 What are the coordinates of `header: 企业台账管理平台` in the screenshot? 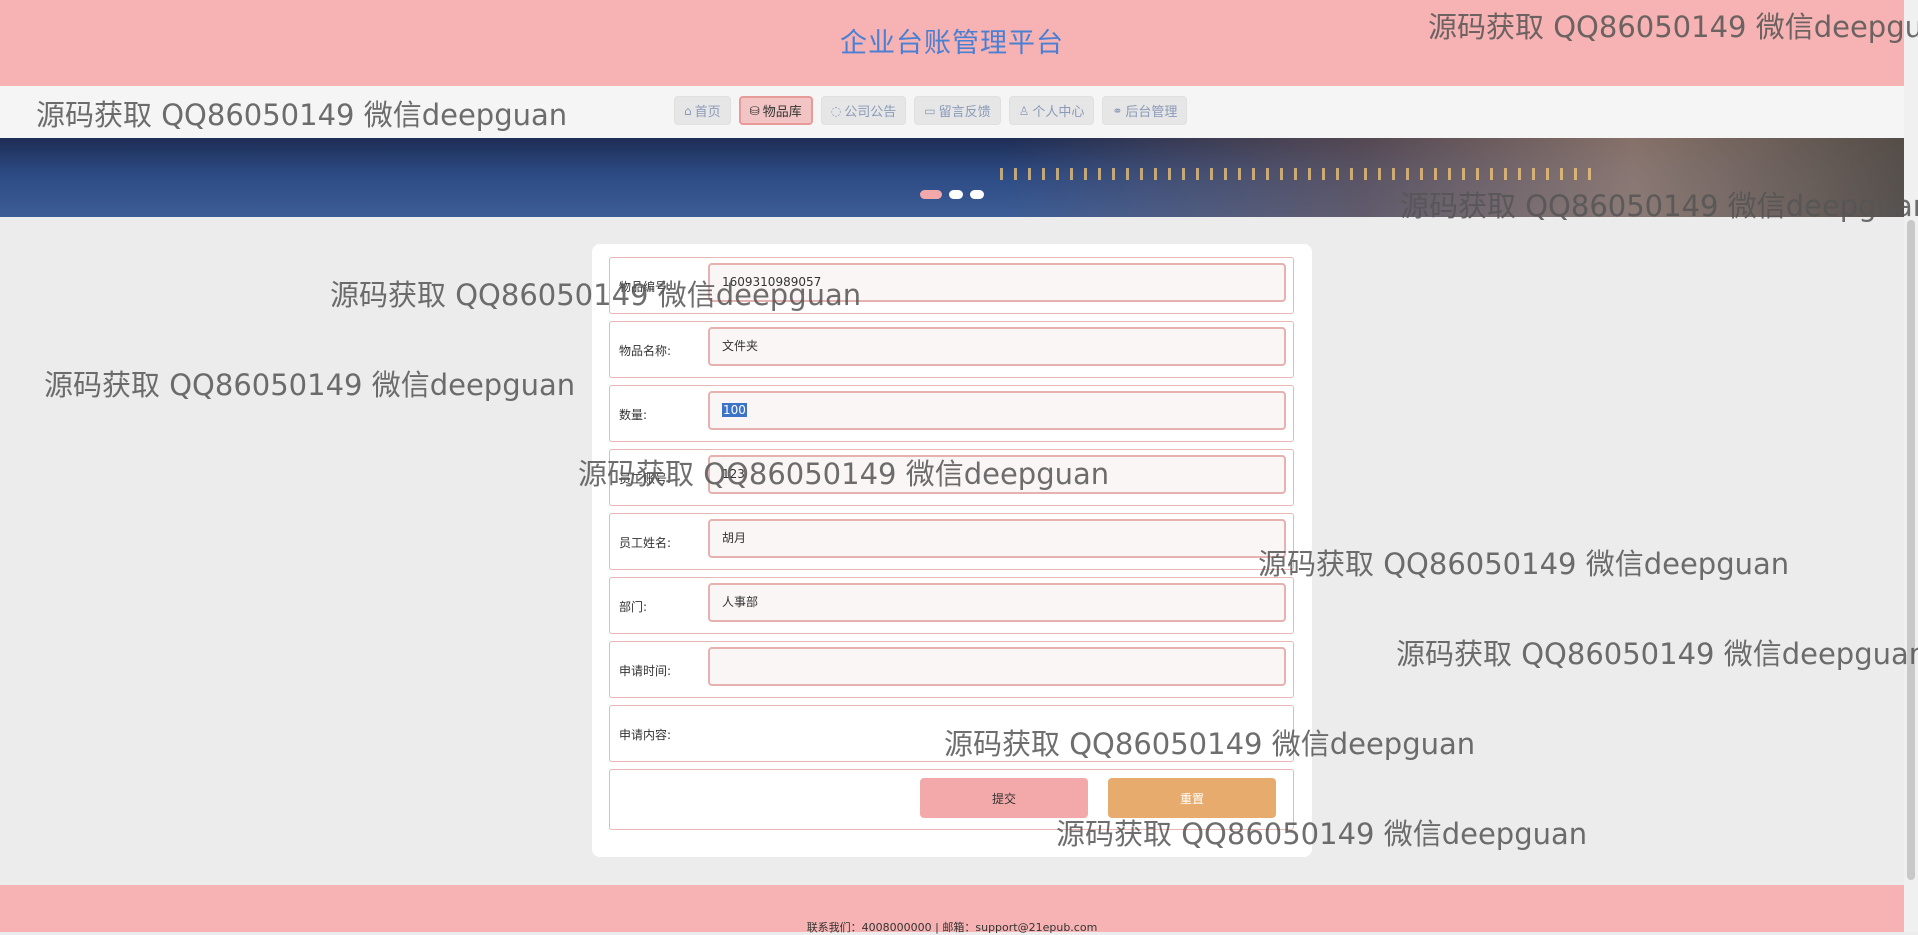 It's located at (952, 43).